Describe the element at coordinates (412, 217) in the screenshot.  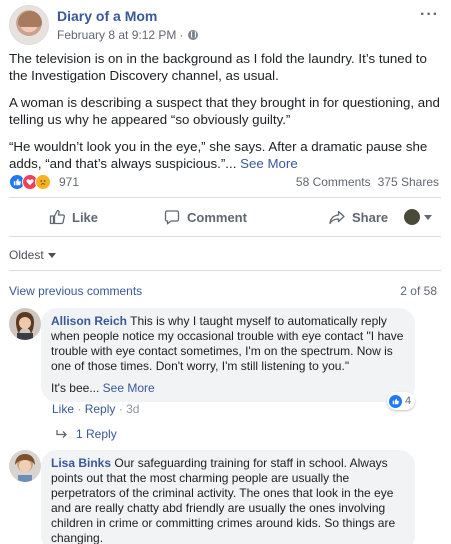
I see `viewer-avatar` at that location.